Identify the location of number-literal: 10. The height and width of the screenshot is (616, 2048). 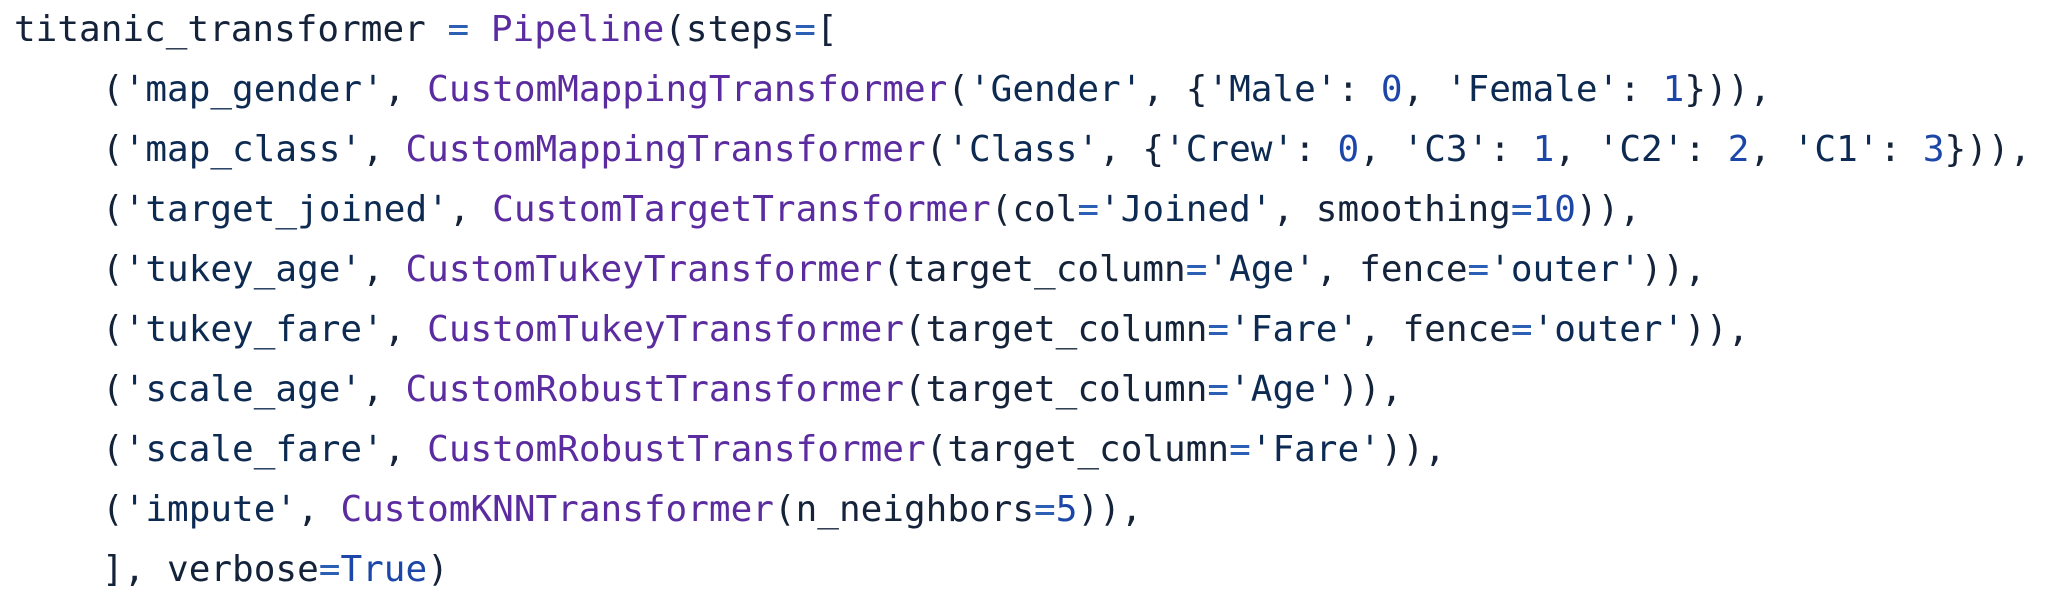
(1554, 209).